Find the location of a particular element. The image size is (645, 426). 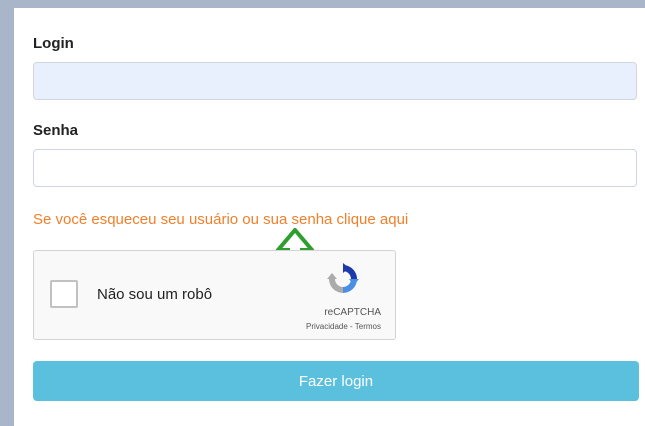

recaptcha-links: Privacidade - Termos is located at coordinates (343, 326).